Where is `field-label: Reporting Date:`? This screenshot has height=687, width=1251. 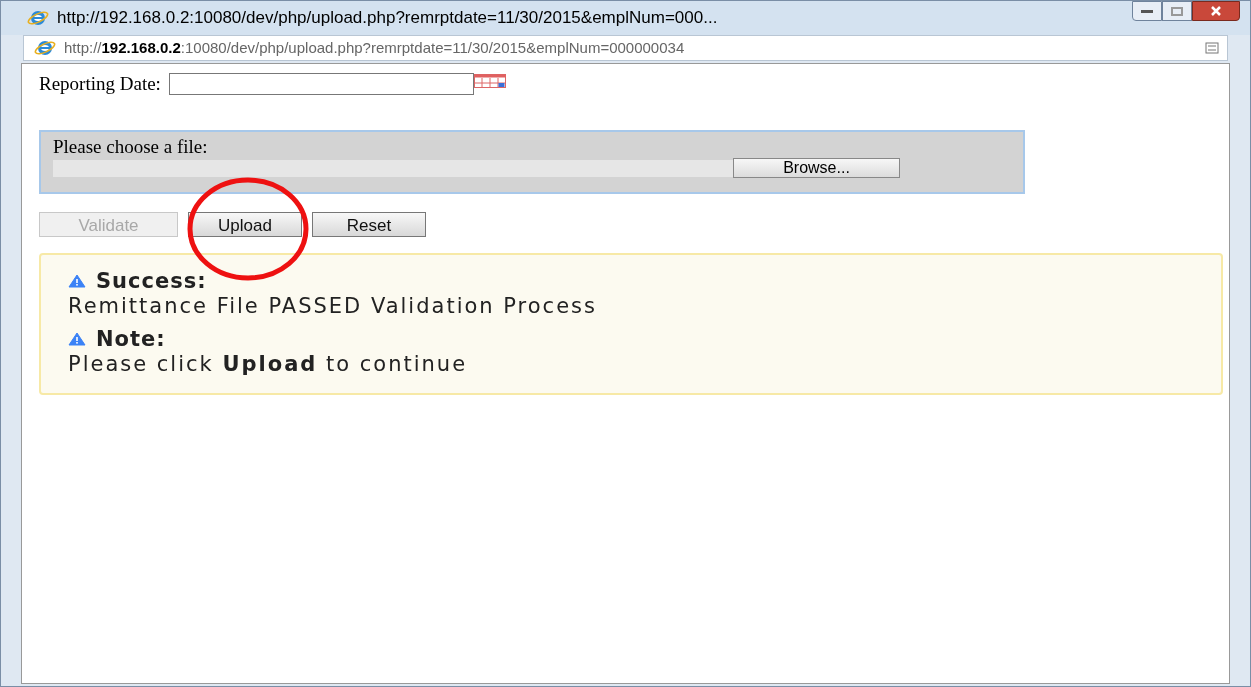
field-label: Reporting Date: is located at coordinates (100, 83).